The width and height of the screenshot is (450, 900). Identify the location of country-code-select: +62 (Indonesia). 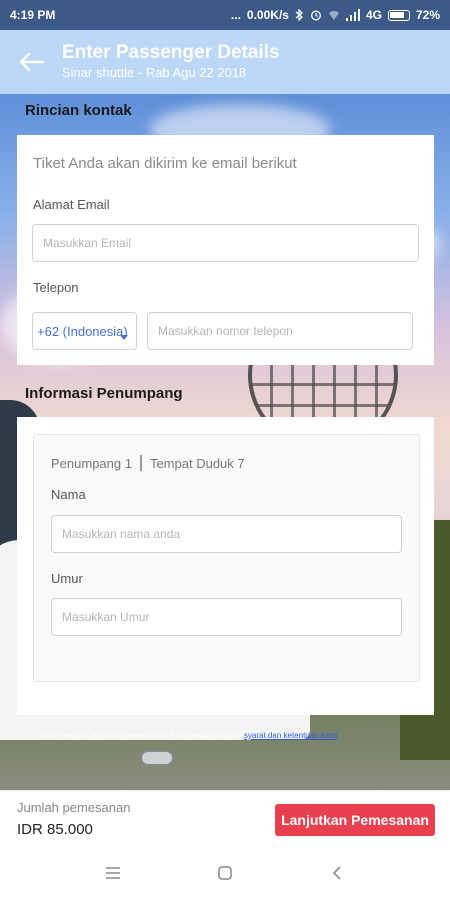
(84, 331).